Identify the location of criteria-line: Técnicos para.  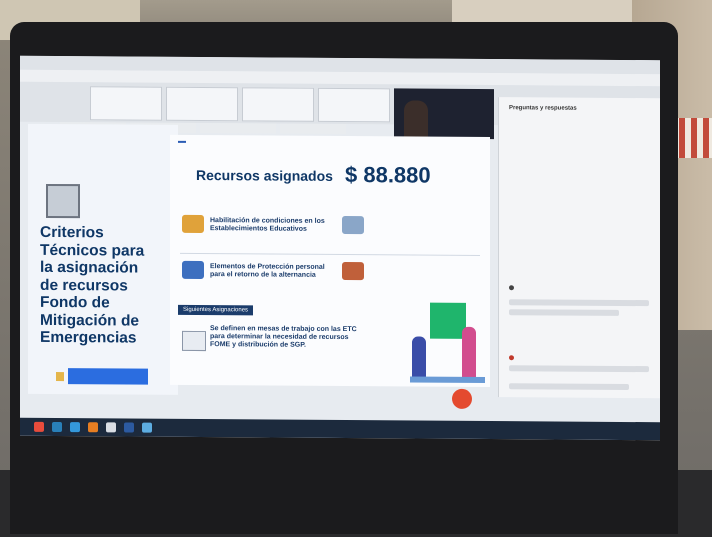
(92, 250).